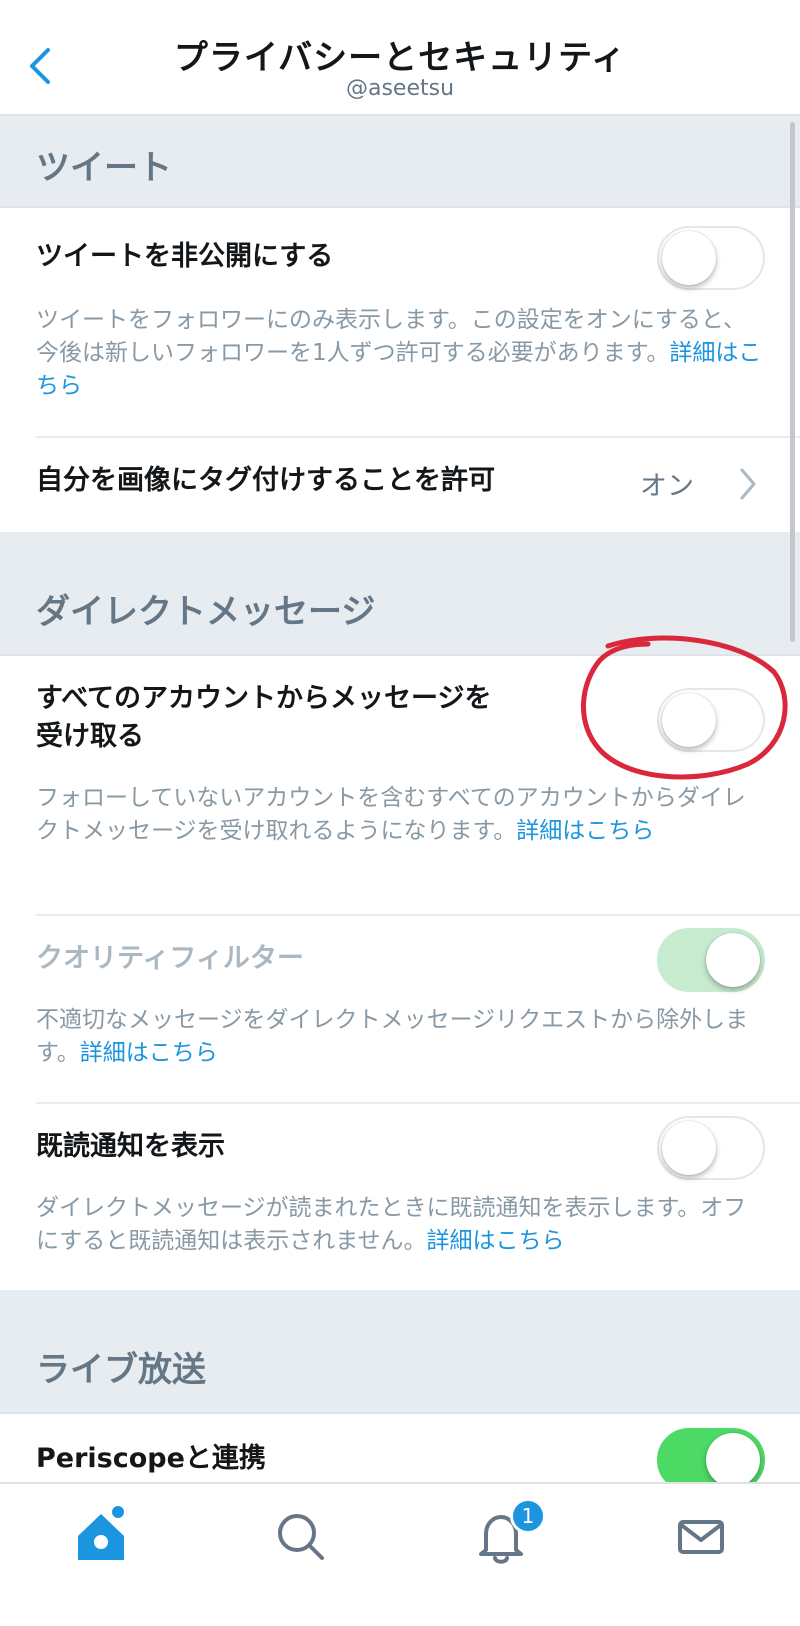 The image size is (800, 1626). I want to click on read-receipts-label: 既読通知を表示, so click(130, 1146).